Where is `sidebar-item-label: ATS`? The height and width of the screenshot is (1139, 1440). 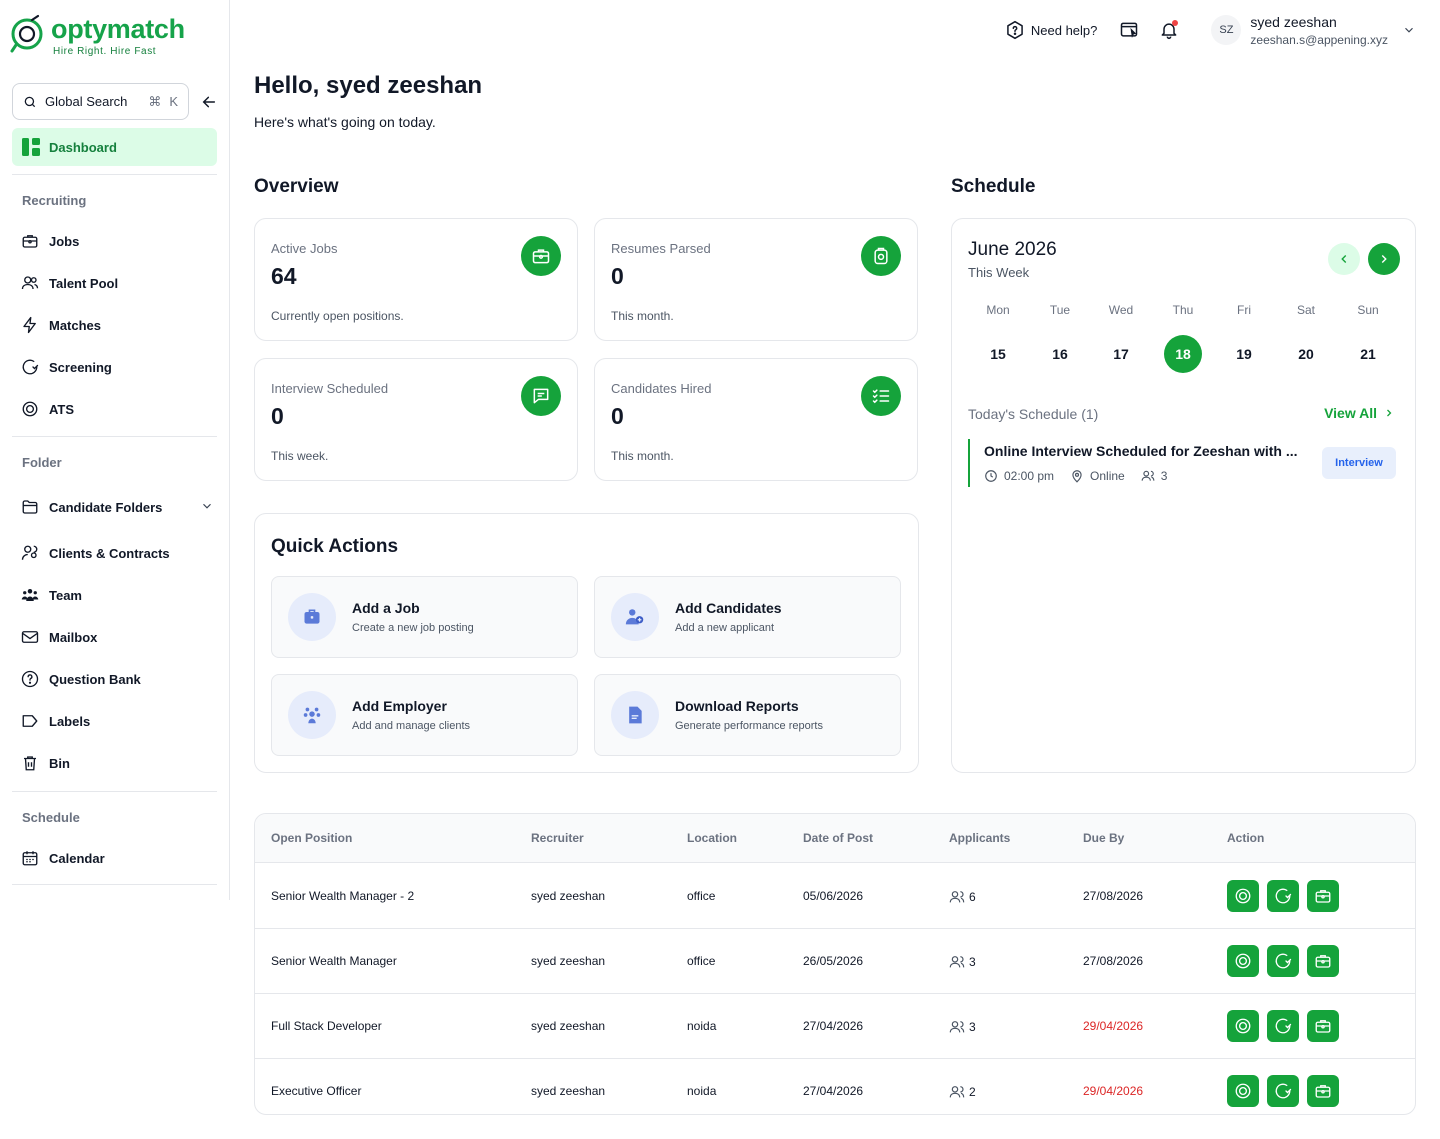
sidebar-item-label: ATS is located at coordinates (62, 409).